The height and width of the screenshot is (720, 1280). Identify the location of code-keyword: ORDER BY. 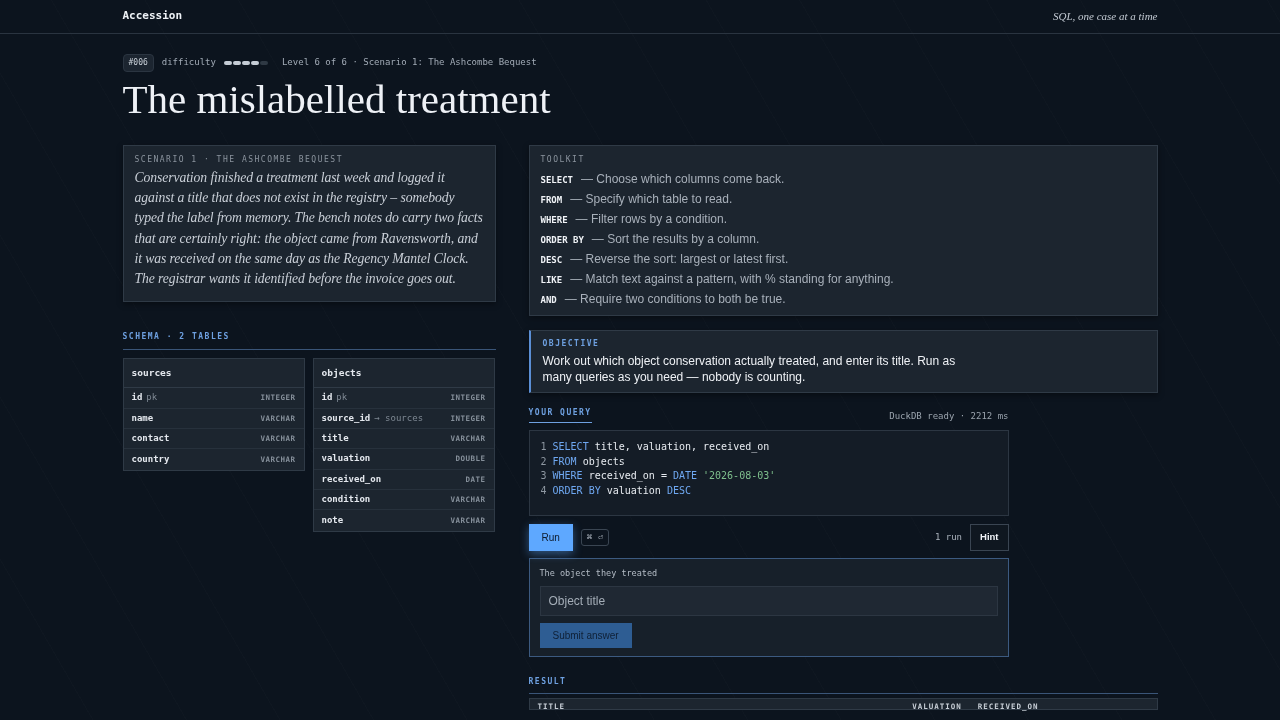
(576, 490).